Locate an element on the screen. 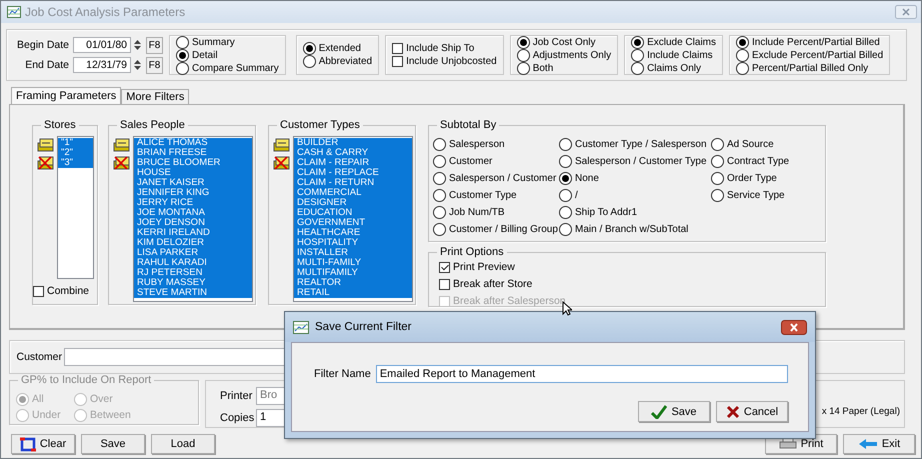 The image size is (922, 459). list-box: BUILDER CASH & CARRY CLAIM - REPAIR CLAIM - REPLACE CLAIM - RETURN COMMERCIAL DESIGNER EDUCATION GOVERNMENT HEALTHCARE HOSPITALITY INSTALLER MULTI-FAMILY MULTIFAMILY REALTOR RETAIL is located at coordinates (353, 219).